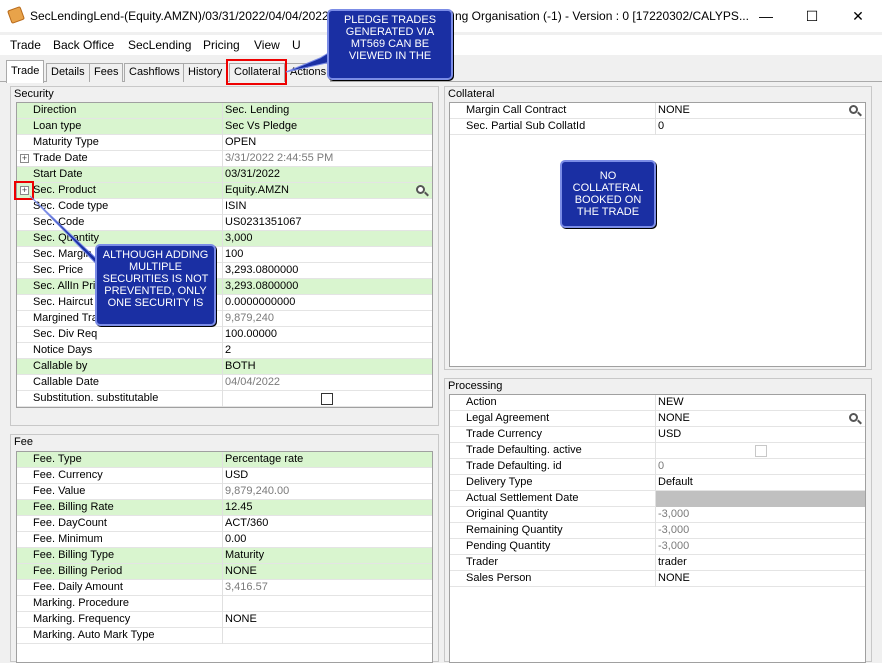 The image size is (882, 663). I want to click on table-row: Fee. Minimum 0.00, so click(224, 540).